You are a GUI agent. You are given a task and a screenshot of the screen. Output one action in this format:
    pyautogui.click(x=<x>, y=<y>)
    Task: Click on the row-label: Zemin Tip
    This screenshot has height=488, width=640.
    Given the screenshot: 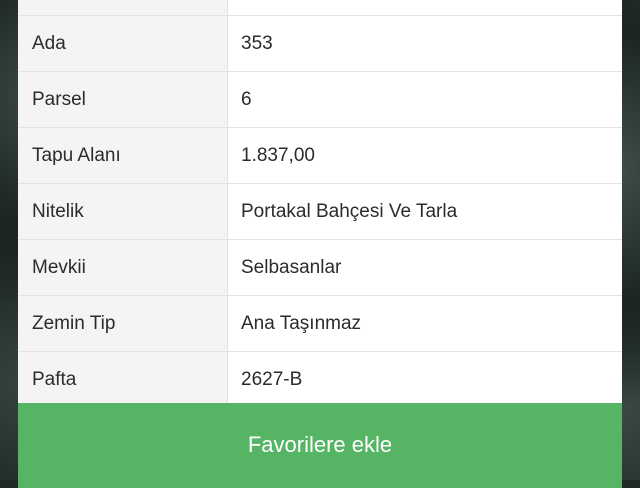 What is the action you would take?
    pyautogui.click(x=123, y=323)
    